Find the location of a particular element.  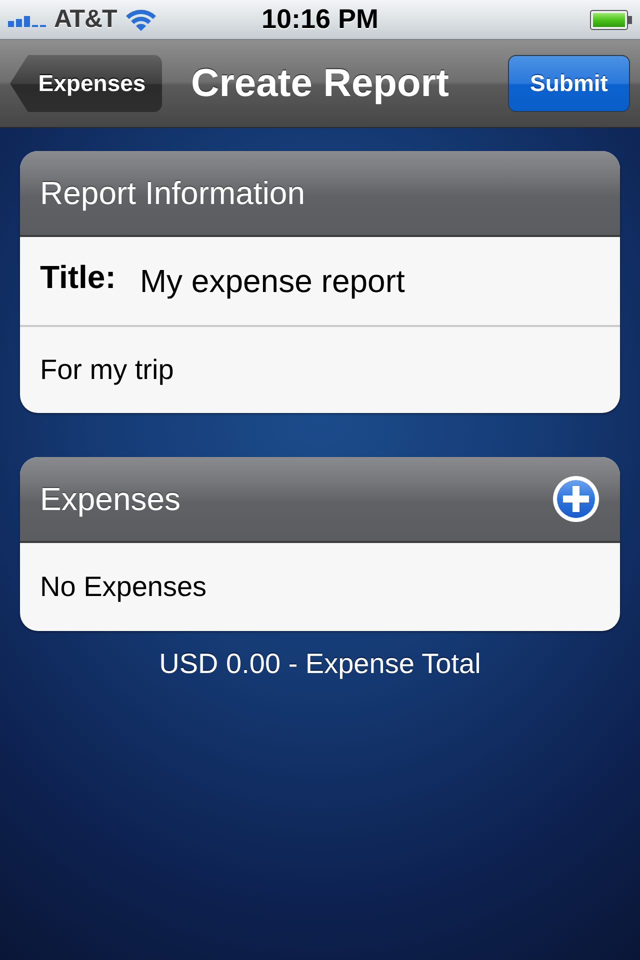

back-button: Expenses is located at coordinates (86, 83).